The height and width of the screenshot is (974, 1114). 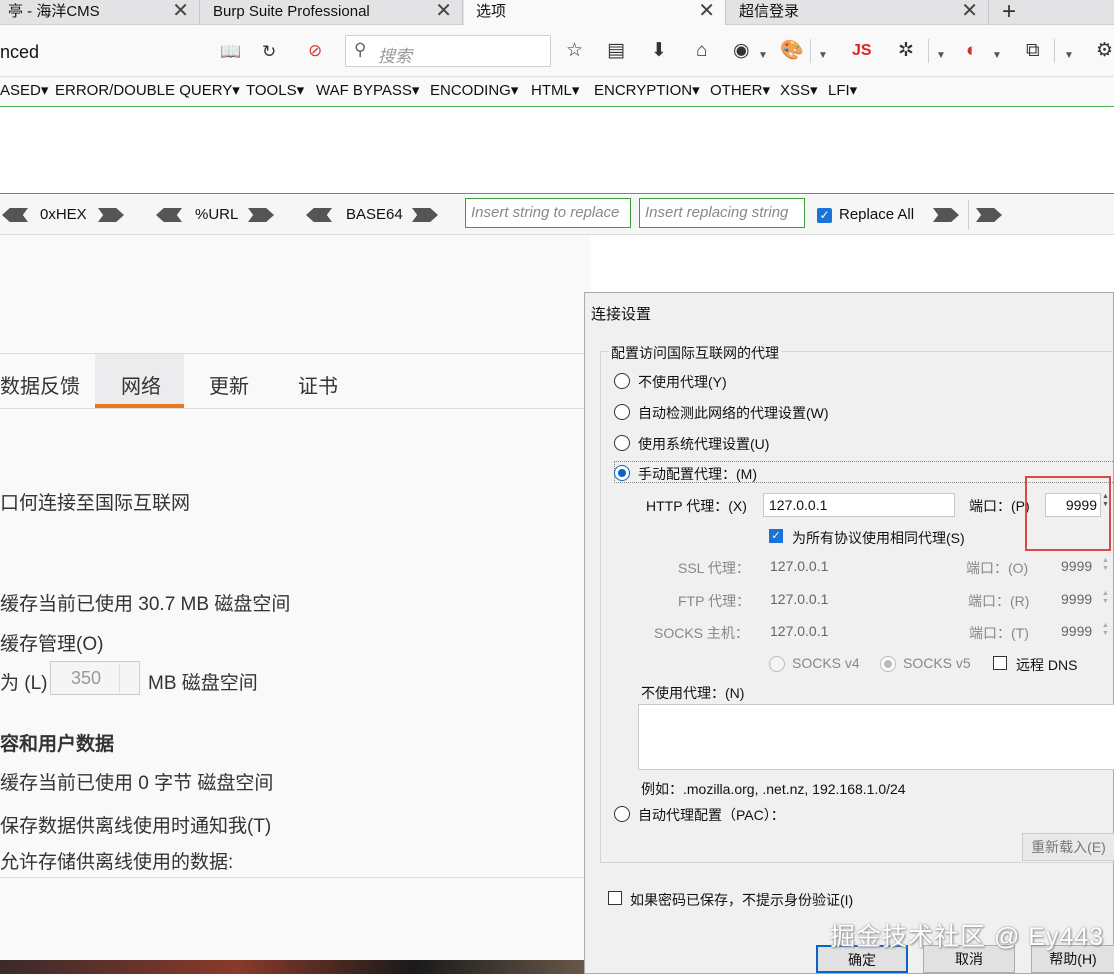 What do you see at coordinates (906, 51) in the screenshot?
I see `bug-icon: ✲` at bounding box center [906, 51].